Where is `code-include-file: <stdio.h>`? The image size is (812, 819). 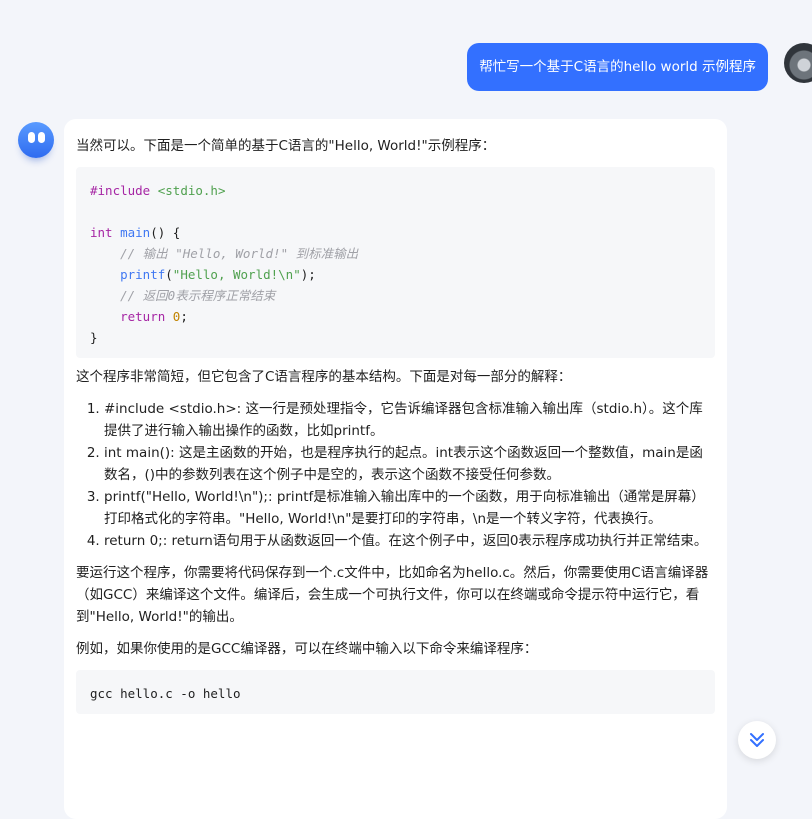 code-include-file: <stdio.h> is located at coordinates (188, 190).